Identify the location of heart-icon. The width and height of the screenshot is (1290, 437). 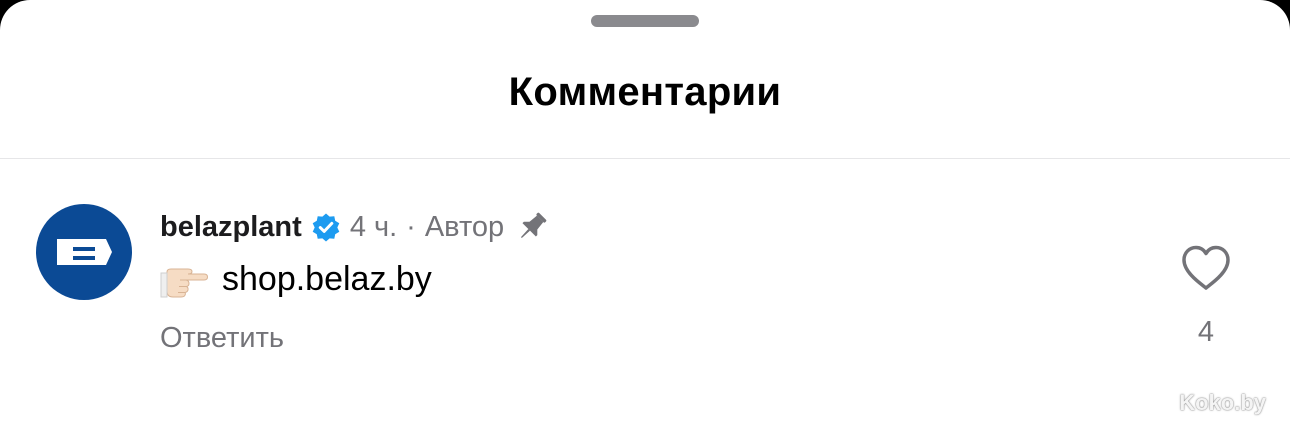
(1206, 267).